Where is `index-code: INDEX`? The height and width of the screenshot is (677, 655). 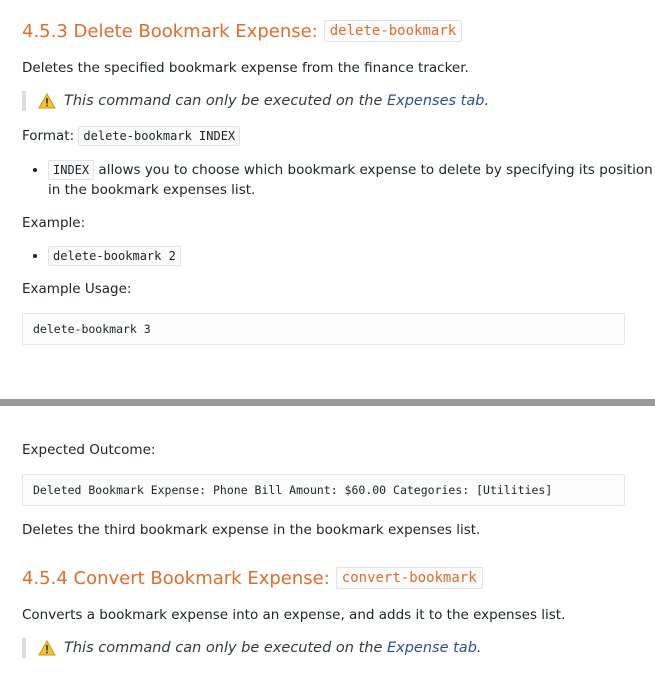 index-code: INDEX is located at coordinates (71, 170).